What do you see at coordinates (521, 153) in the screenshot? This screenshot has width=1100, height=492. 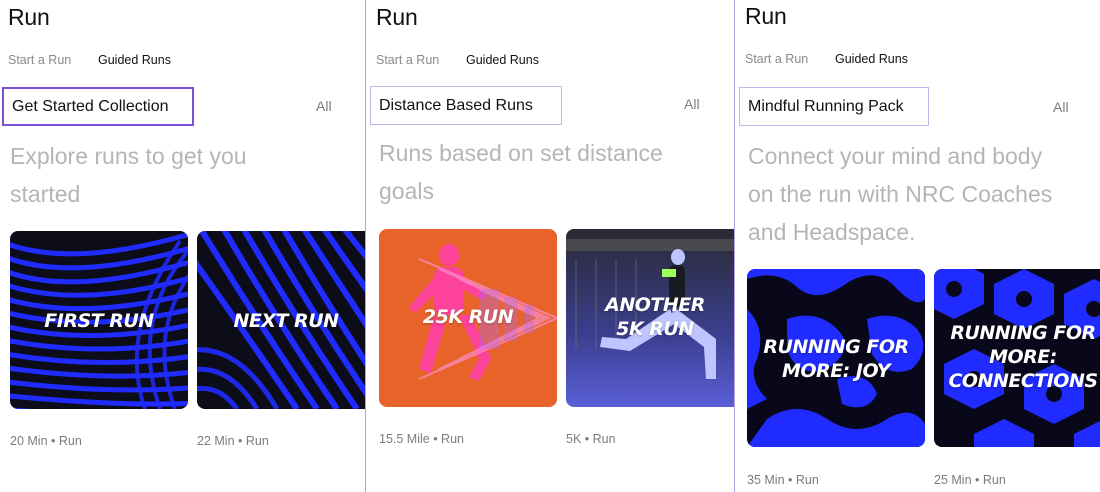 I see `description-line: Runs based on set distance` at bounding box center [521, 153].